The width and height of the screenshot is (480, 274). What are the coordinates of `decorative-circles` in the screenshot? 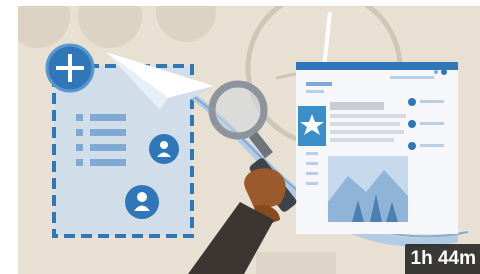 It's located at (117, 27).